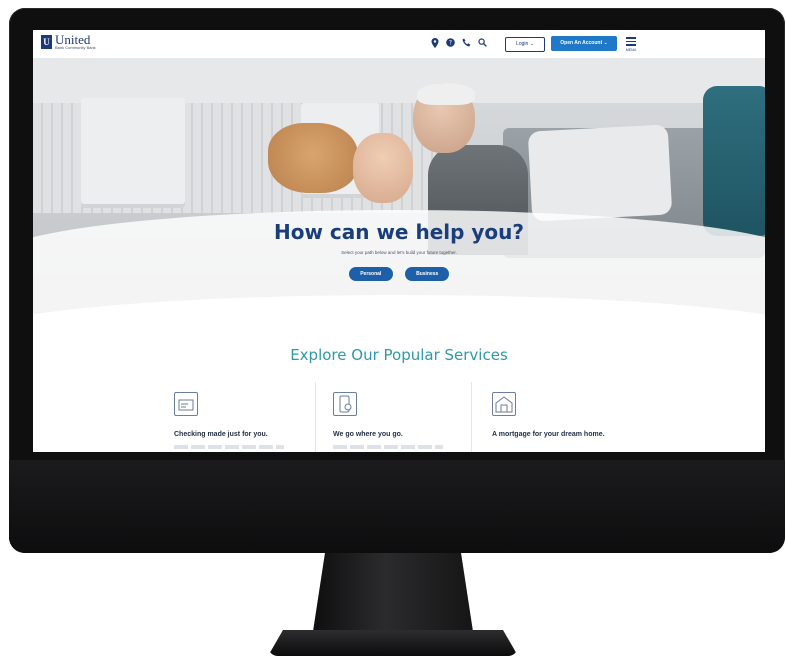 The image size is (786, 661). I want to click on hero-buttons: Personal Business, so click(399, 271).